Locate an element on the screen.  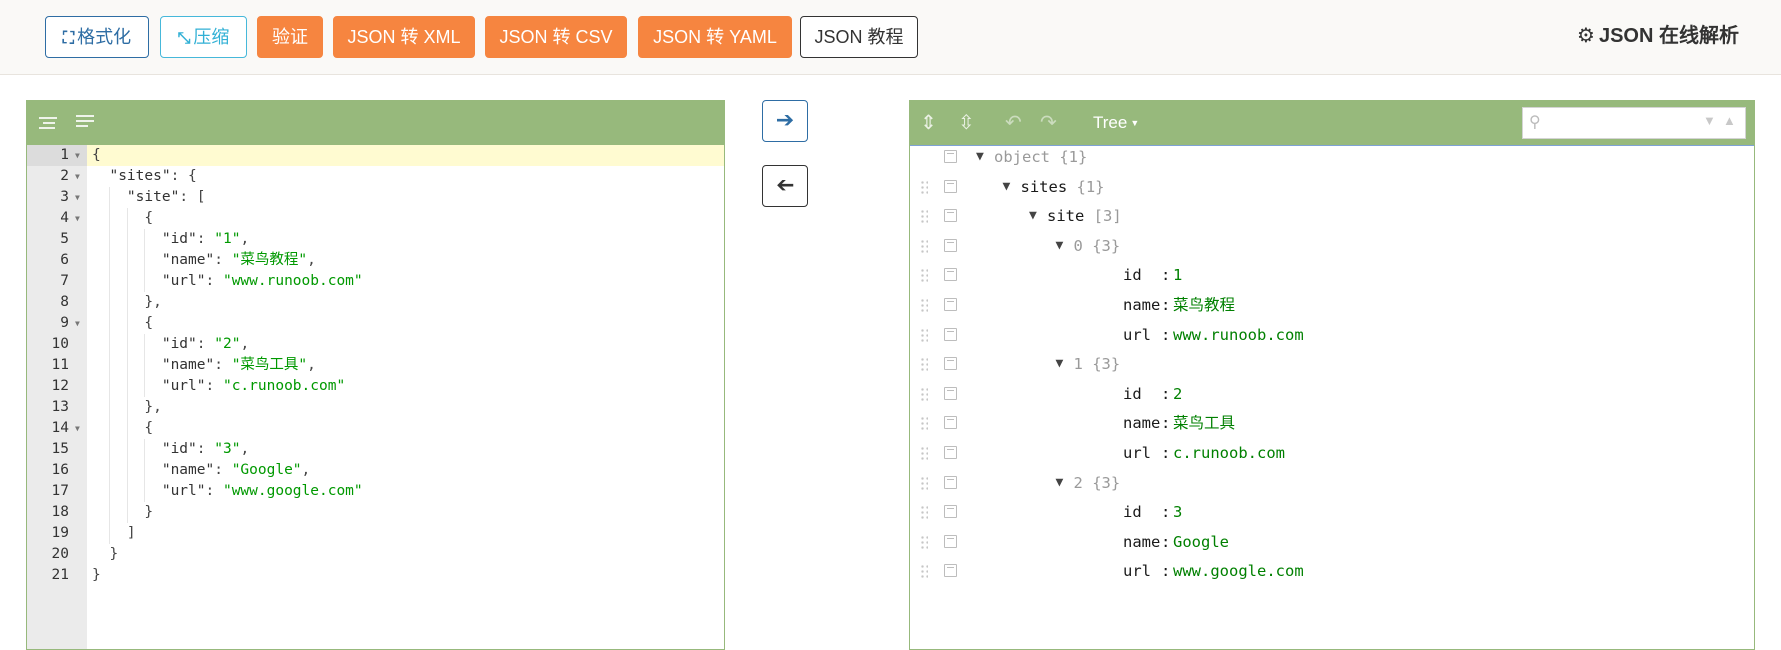
format-icon is located at coordinates (48, 123).